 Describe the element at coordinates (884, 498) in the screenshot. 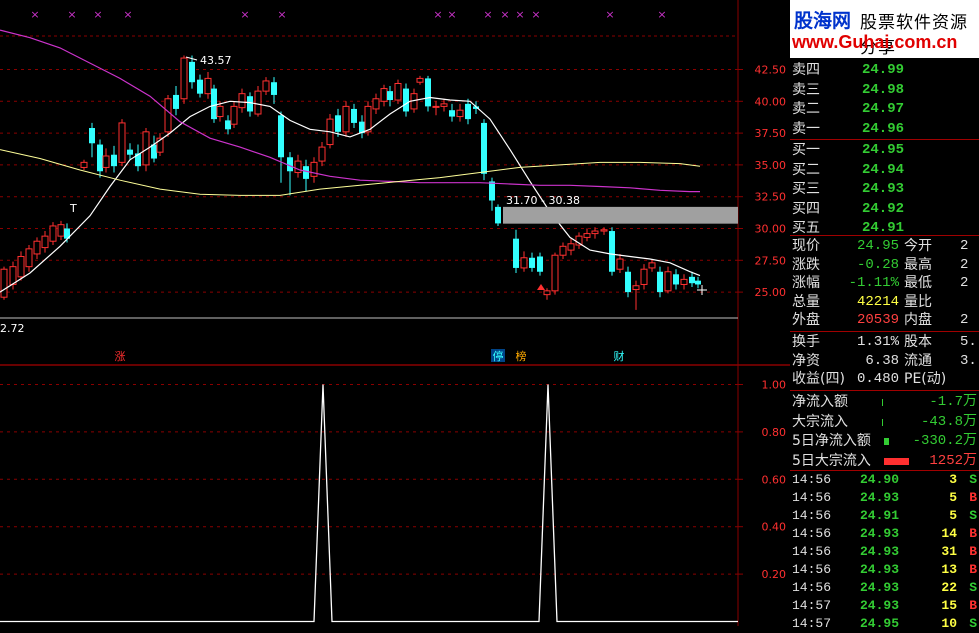

I see `tick-row: 14:56 24.93 5 B` at that location.